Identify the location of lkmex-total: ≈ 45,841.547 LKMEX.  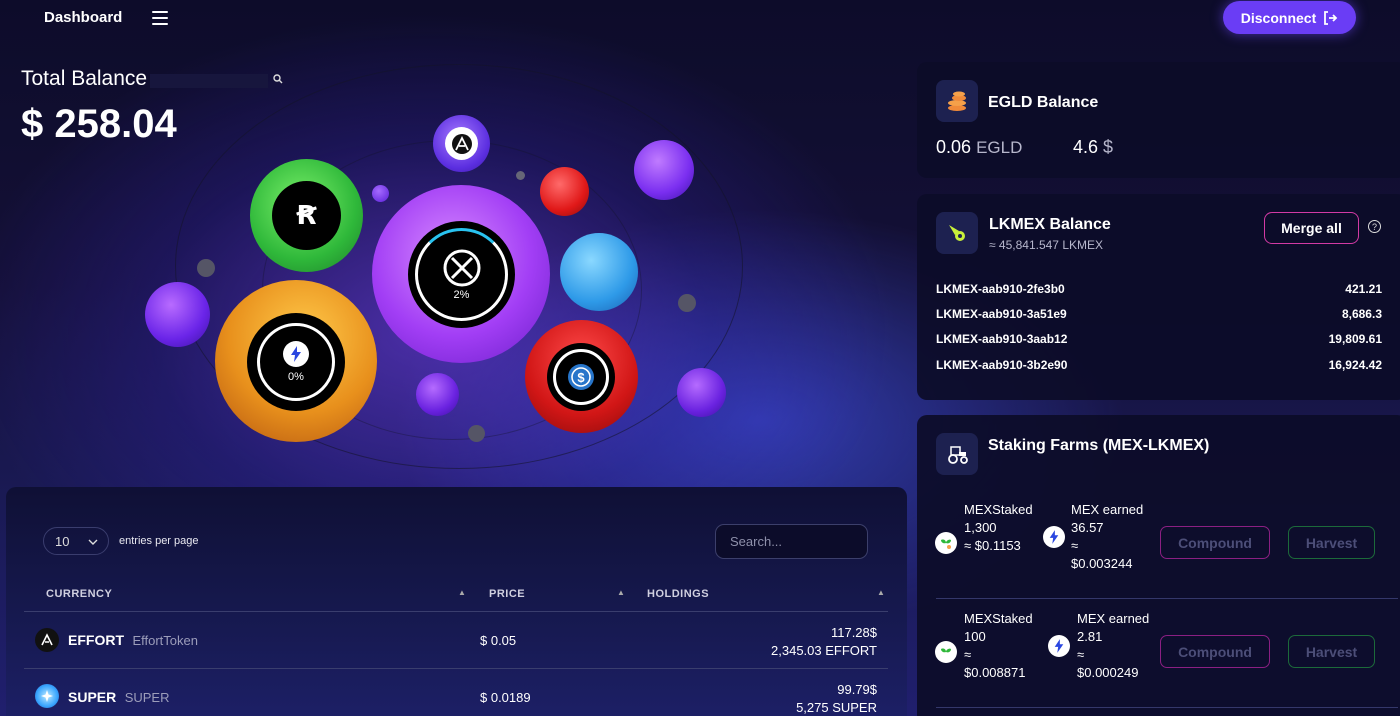
(1046, 245).